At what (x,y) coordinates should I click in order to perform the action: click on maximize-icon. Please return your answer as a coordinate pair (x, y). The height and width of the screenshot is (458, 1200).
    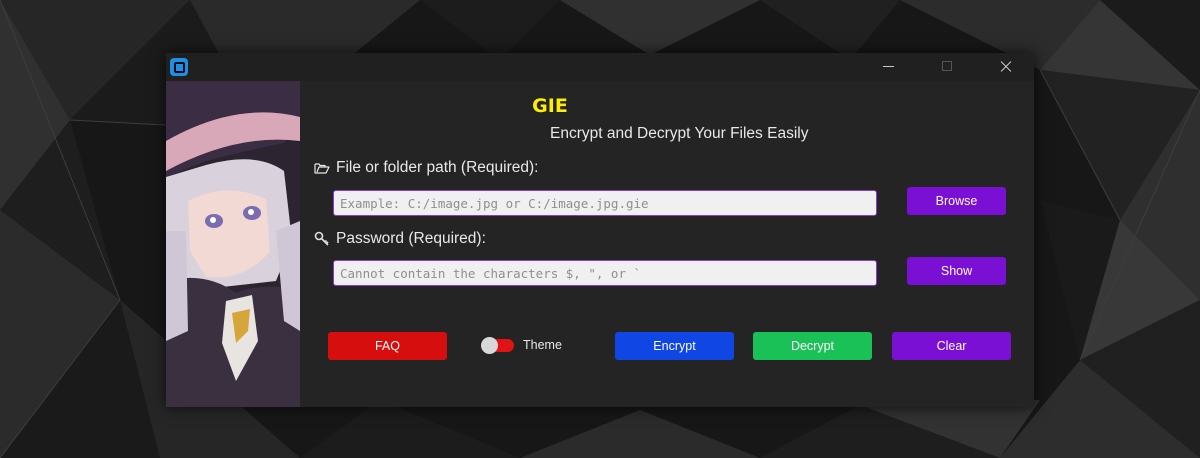
    Looking at the image, I should click on (947, 67).